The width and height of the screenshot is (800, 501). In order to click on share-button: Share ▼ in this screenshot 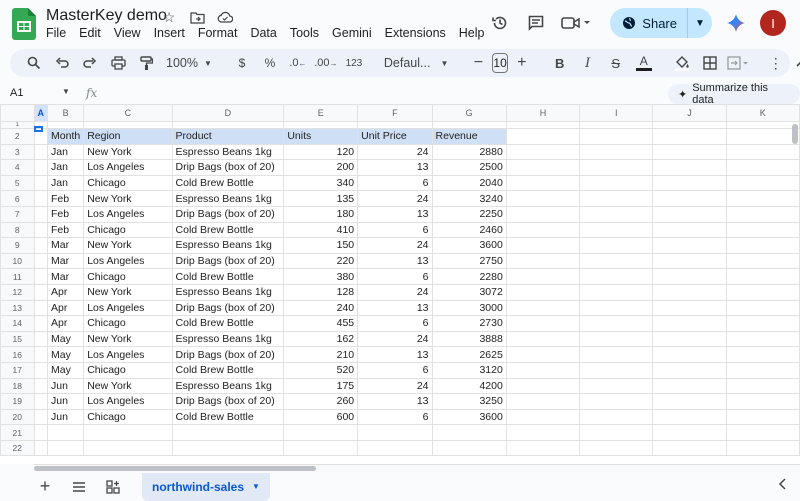, I will do `click(661, 23)`.